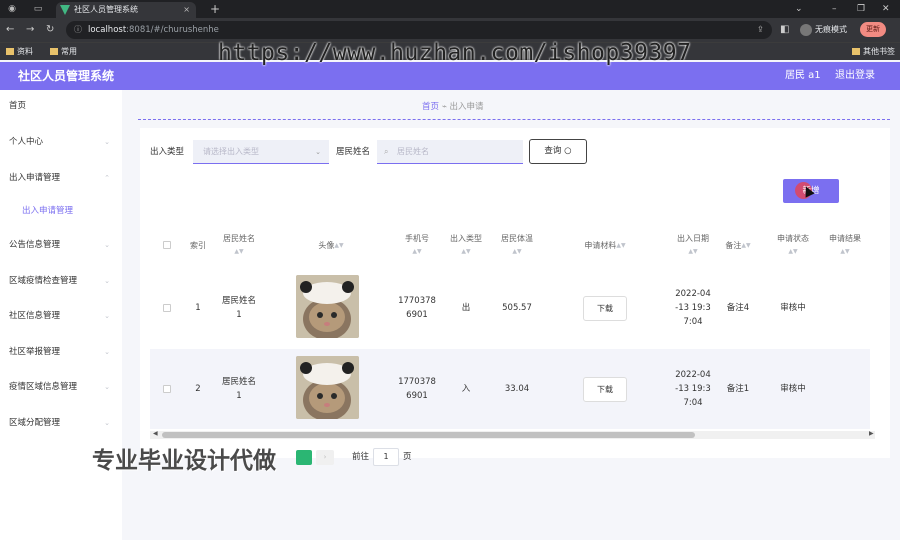 This screenshot has width=900, height=540. Describe the element at coordinates (69, 51) in the screenshot. I see `bookmark-label: 常用` at that location.